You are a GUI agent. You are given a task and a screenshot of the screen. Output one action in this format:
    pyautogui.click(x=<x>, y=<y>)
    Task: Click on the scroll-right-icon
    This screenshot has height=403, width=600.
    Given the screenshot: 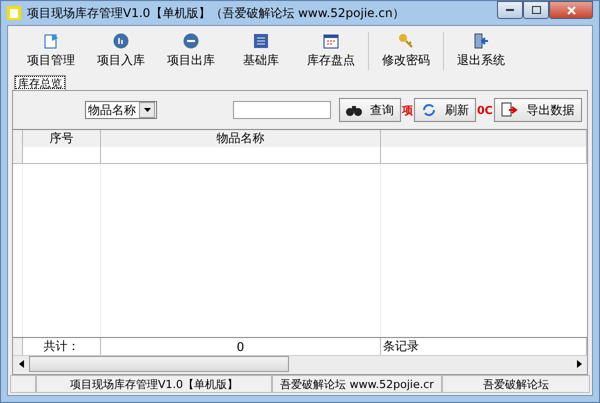 What is the action you would take?
    pyautogui.click(x=579, y=364)
    